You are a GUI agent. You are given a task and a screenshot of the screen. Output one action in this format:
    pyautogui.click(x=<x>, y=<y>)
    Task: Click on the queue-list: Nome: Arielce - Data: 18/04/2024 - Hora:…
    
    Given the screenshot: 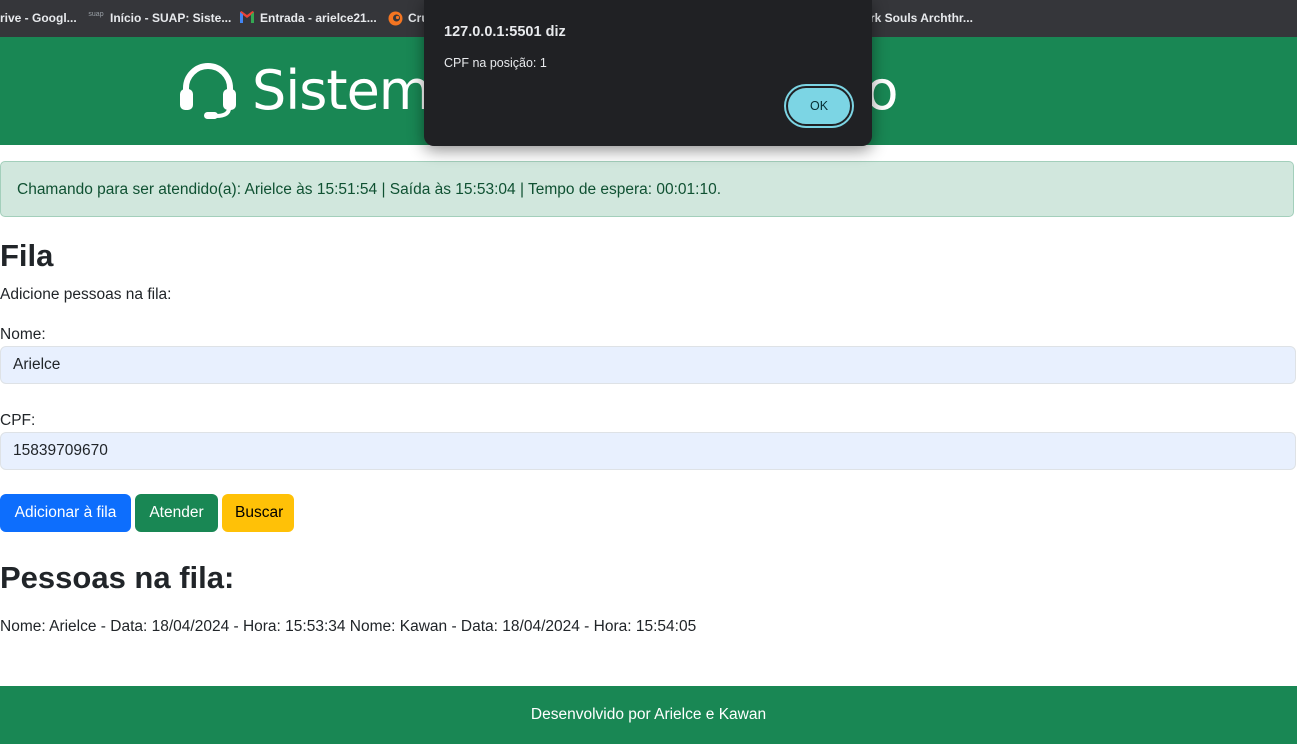 What is the action you would take?
    pyautogui.click(x=348, y=626)
    